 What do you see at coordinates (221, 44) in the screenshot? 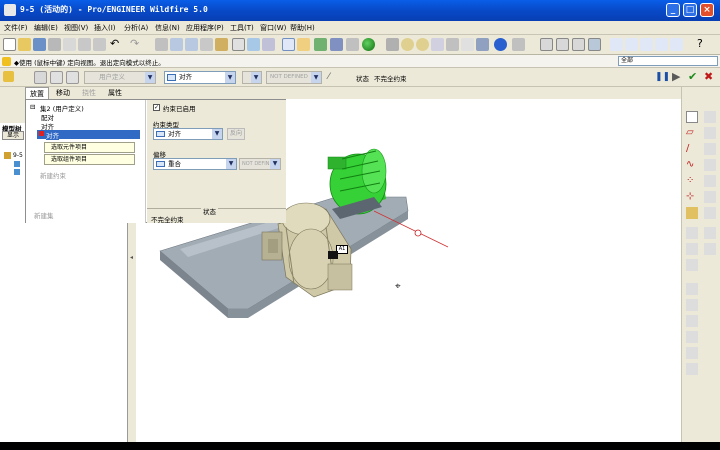
I see `find-icon` at bounding box center [221, 44].